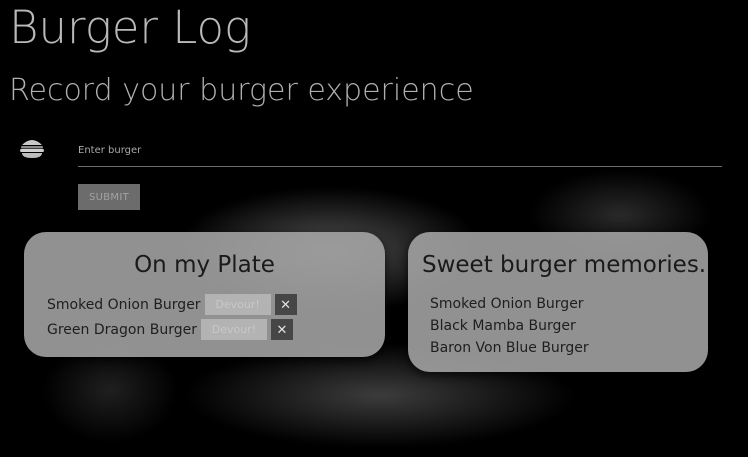 This screenshot has width=748, height=457. I want to click on list-item: Smoked Onion Burger, so click(507, 304).